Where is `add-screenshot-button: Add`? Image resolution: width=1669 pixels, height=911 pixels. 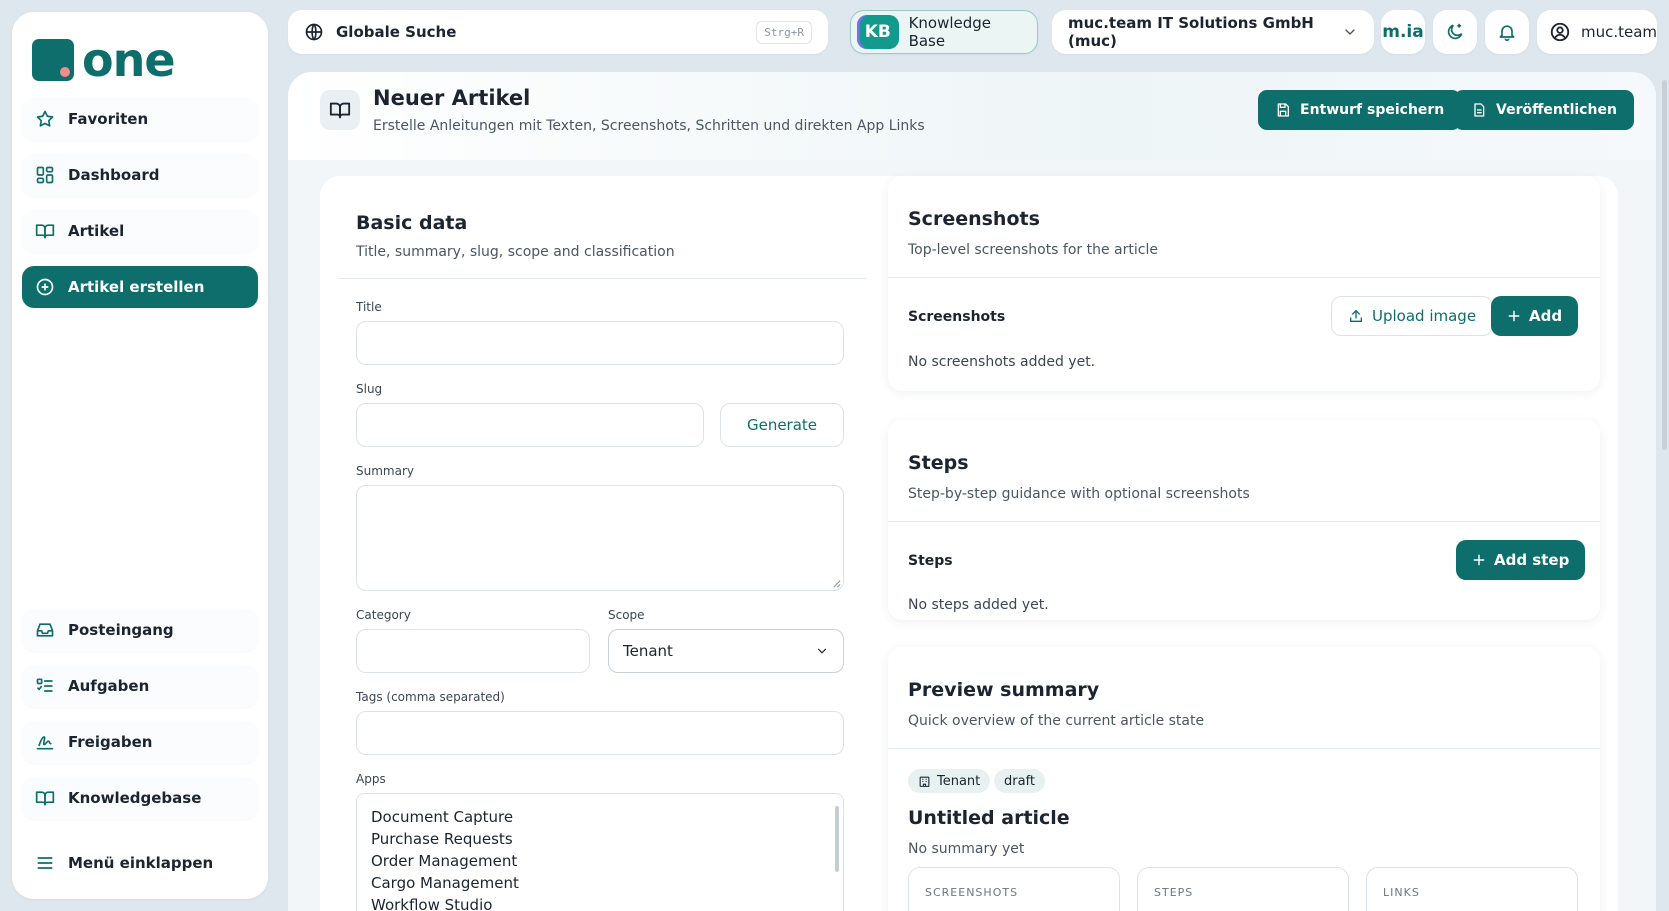
add-screenshot-button: Add is located at coordinates (1535, 316).